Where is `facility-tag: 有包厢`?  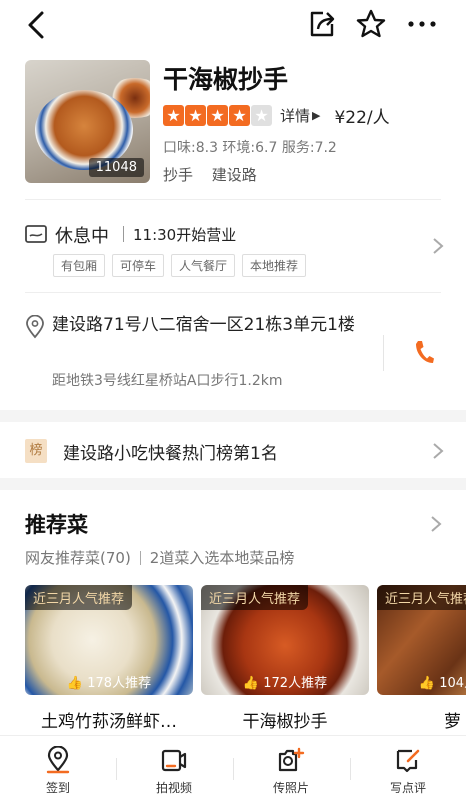 facility-tag: 有包厢 is located at coordinates (79, 265).